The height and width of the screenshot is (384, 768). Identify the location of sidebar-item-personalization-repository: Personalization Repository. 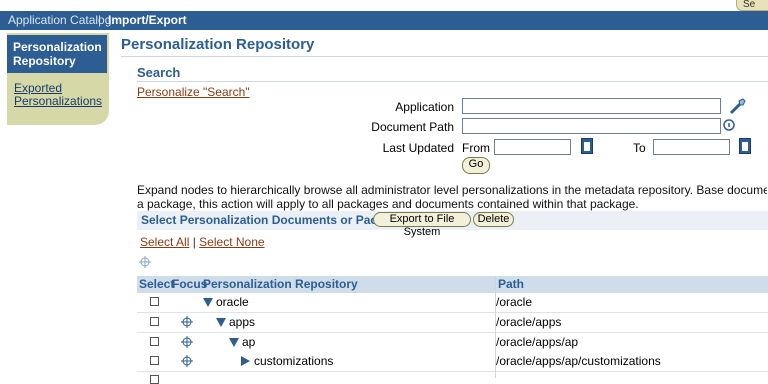
(57, 54).